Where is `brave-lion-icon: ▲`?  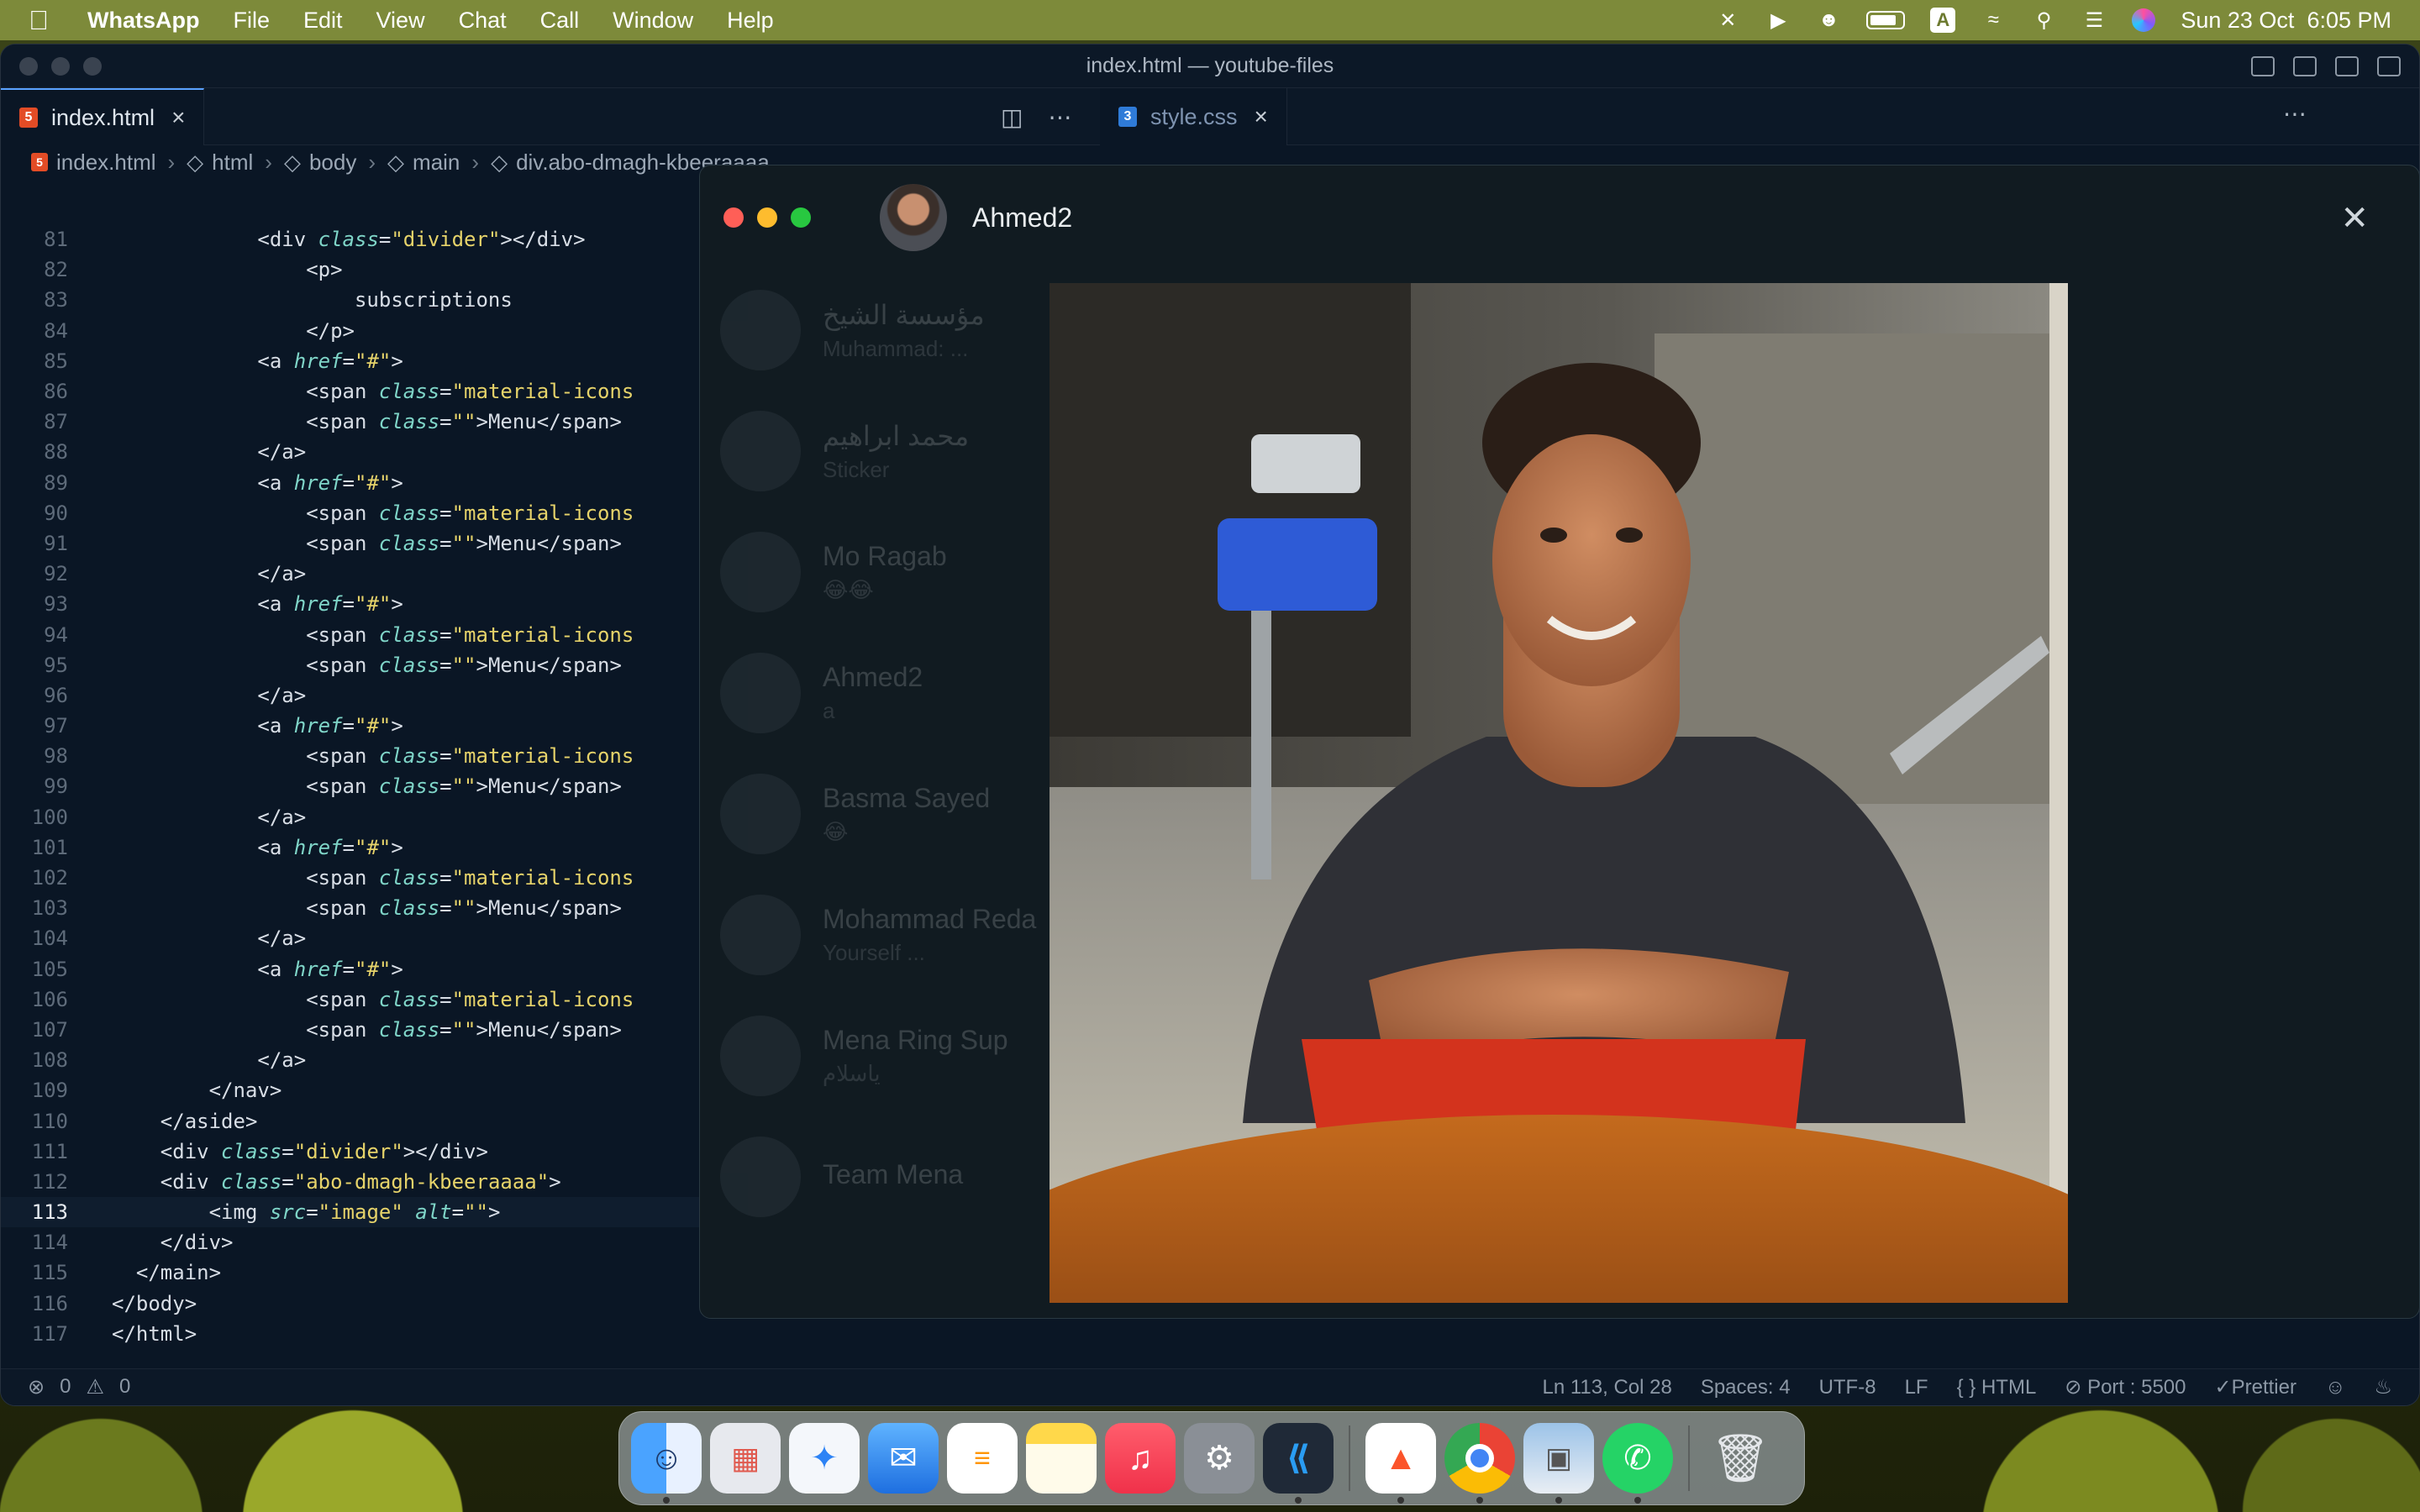
brave-lion-icon: ▲ is located at coordinates (1401, 1458).